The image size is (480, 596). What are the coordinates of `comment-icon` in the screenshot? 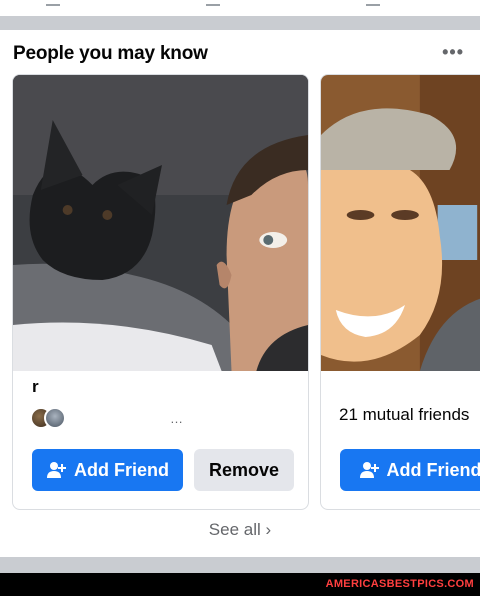 It's located at (213, 3).